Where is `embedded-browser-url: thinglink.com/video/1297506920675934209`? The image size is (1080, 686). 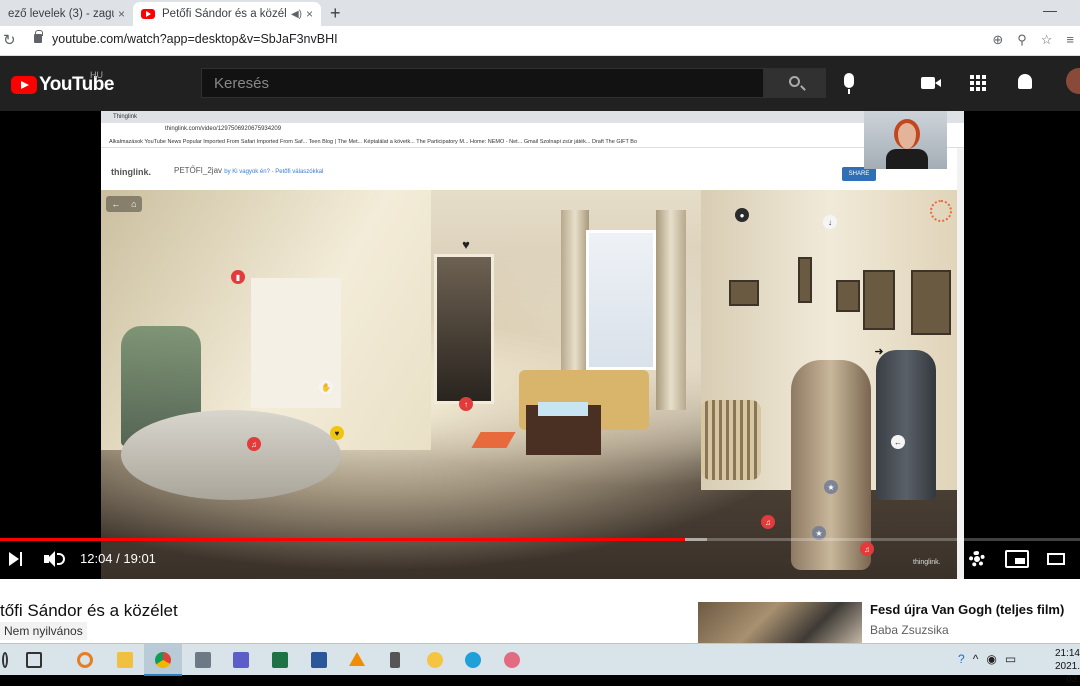 embedded-browser-url: thinglink.com/video/1297506920675934209 is located at coordinates (532, 129).